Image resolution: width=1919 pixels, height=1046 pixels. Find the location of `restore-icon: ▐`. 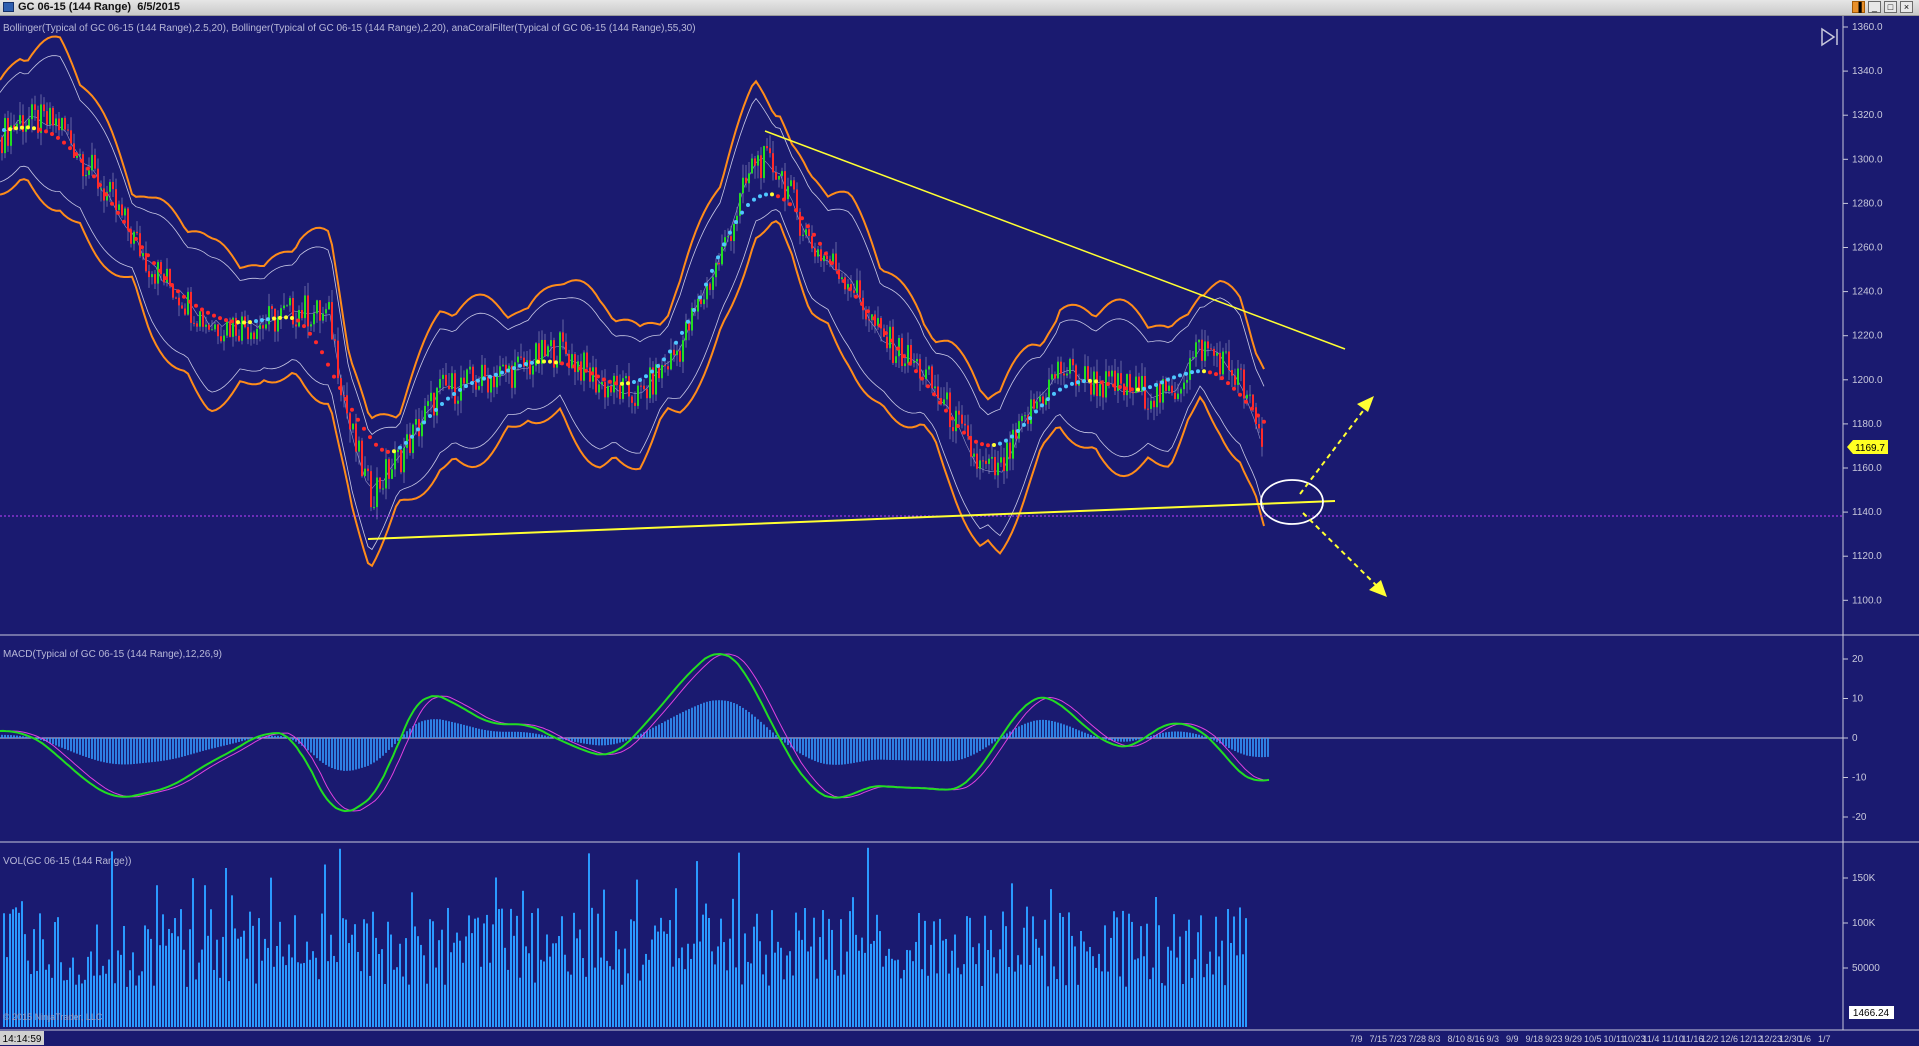

restore-icon: ▐ is located at coordinates (1858, 7).